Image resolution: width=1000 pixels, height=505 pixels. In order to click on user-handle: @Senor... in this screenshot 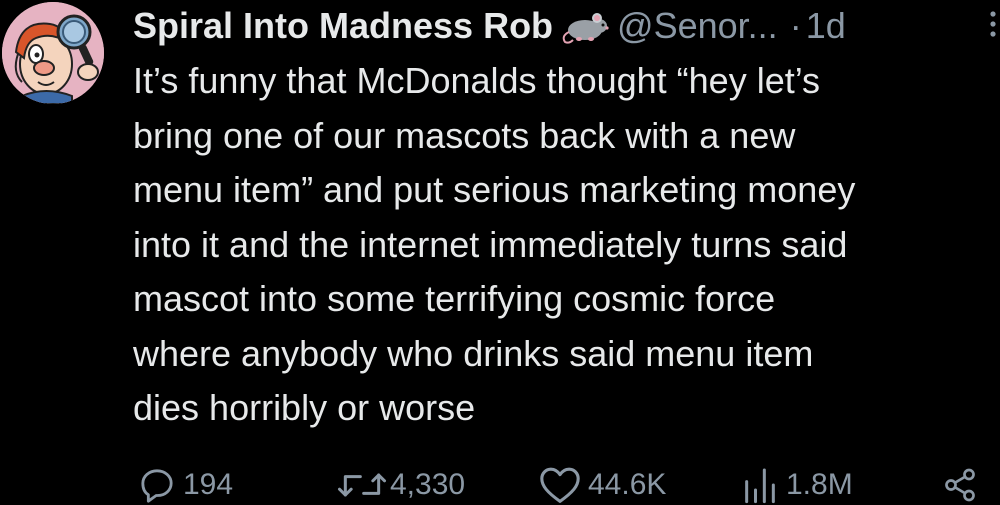, I will do `click(697, 25)`.